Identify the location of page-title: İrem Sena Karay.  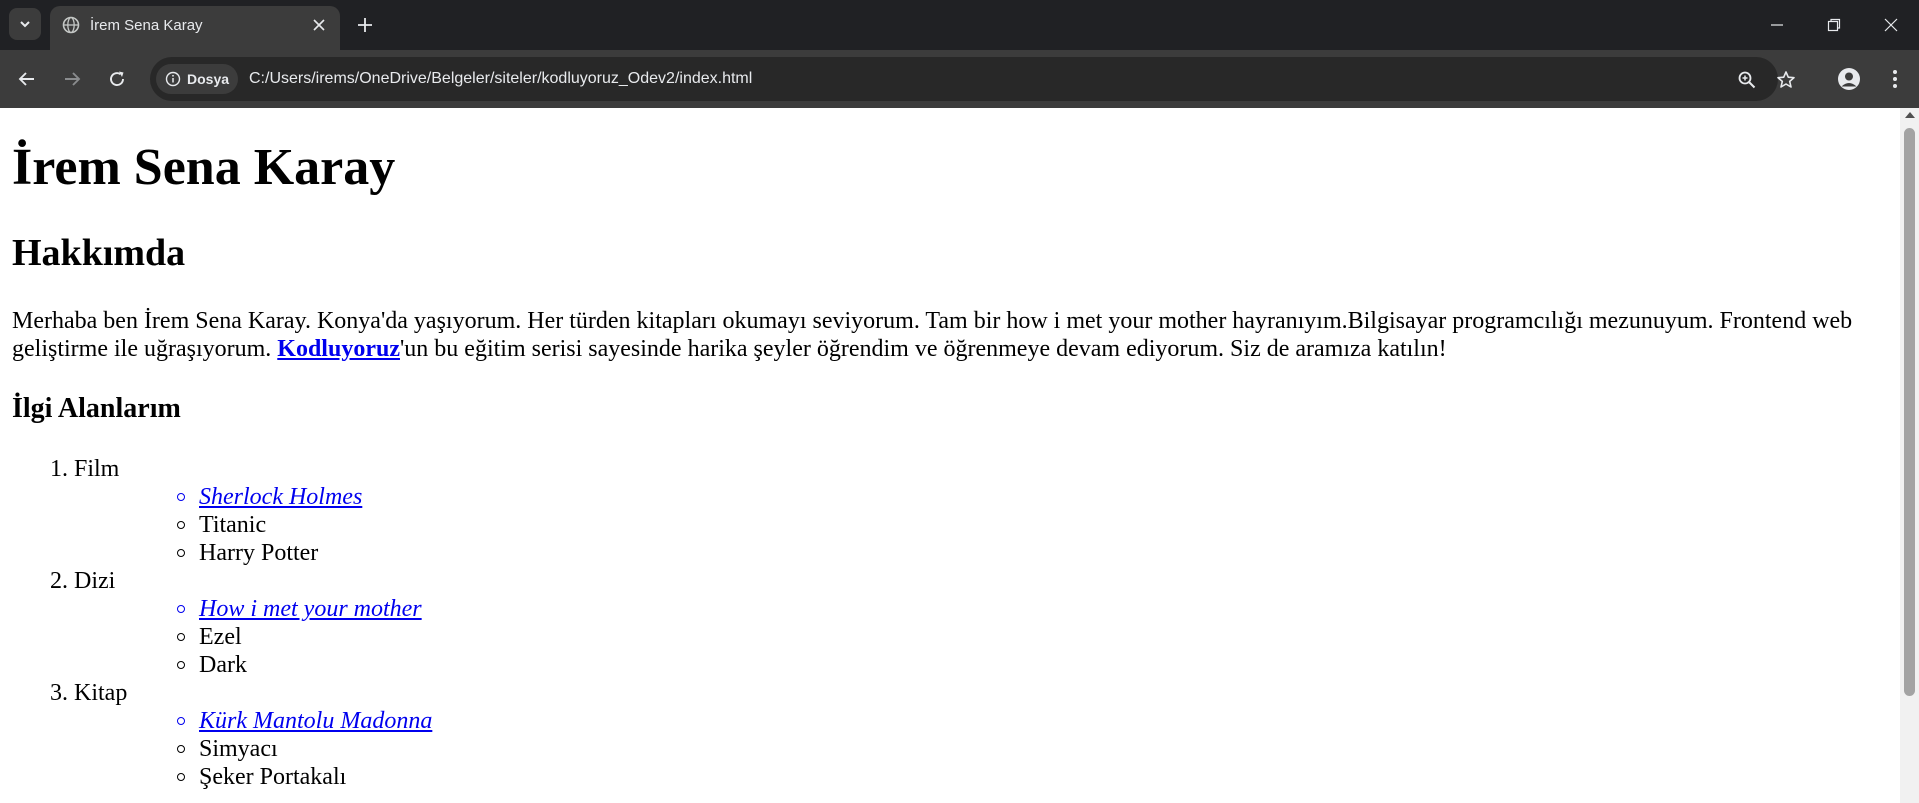
(204, 167).